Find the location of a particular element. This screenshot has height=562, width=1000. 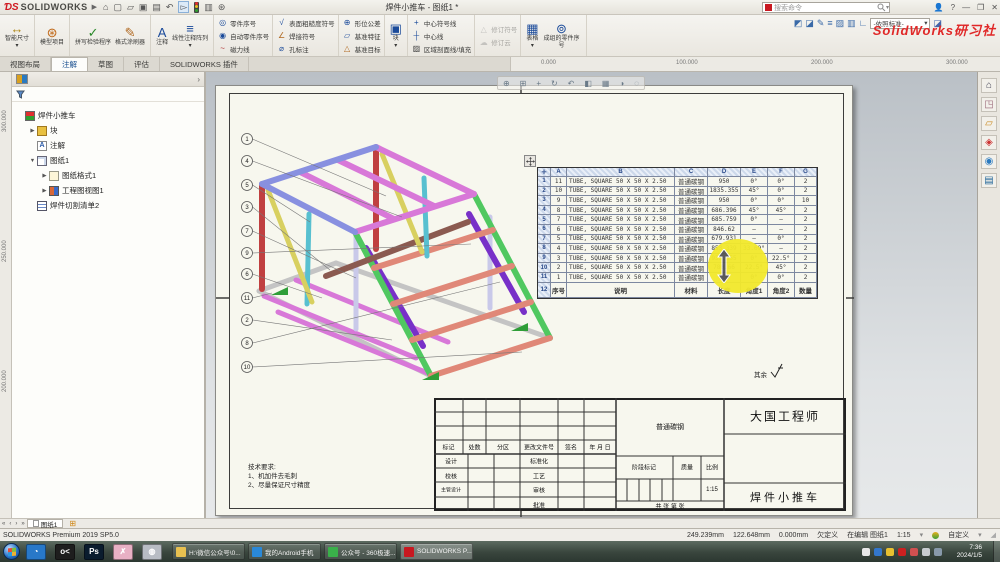

panel-expand-icon: › is located at coordinates (198, 79).